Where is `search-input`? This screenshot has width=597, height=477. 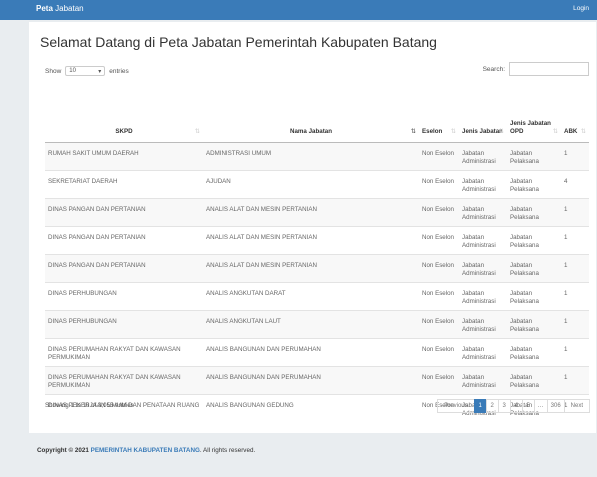 search-input is located at coordinates (549, 69).